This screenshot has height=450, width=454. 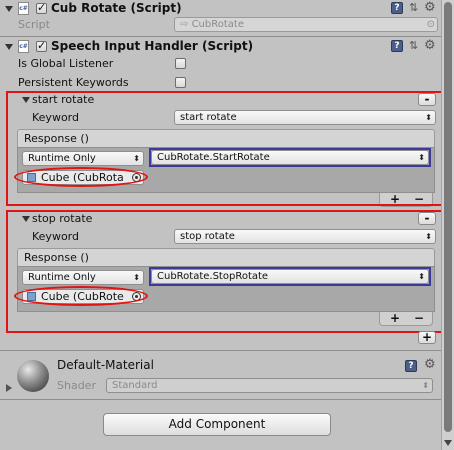 What do you see at coordinates (41, 7) in the screenshot?
I see `cub-rotate-enabled-checkbox` at bounding box center [41, 7].